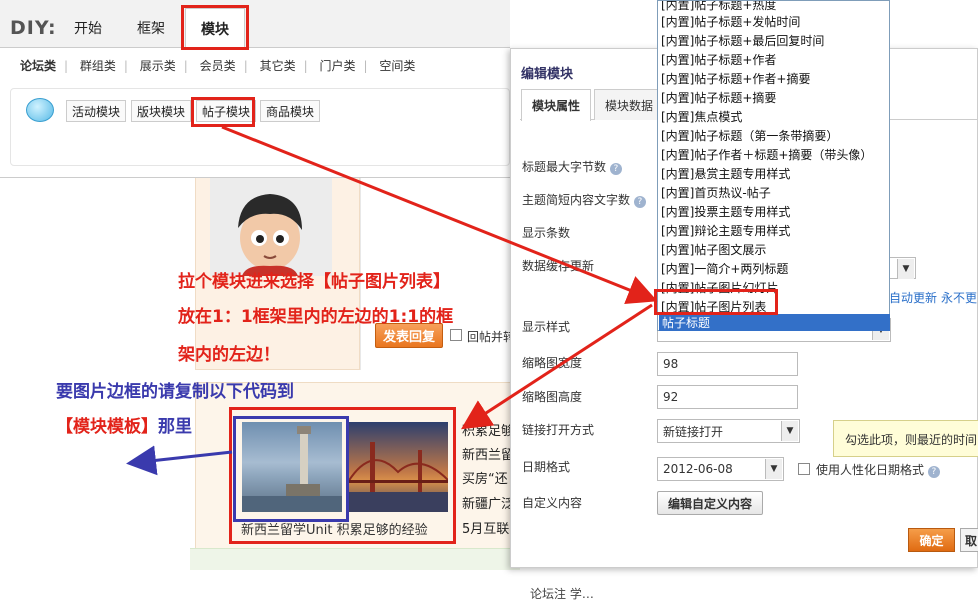  Describe the element at coordinates (556, 366) in the screenshot. I see `red-arrow` at that location.